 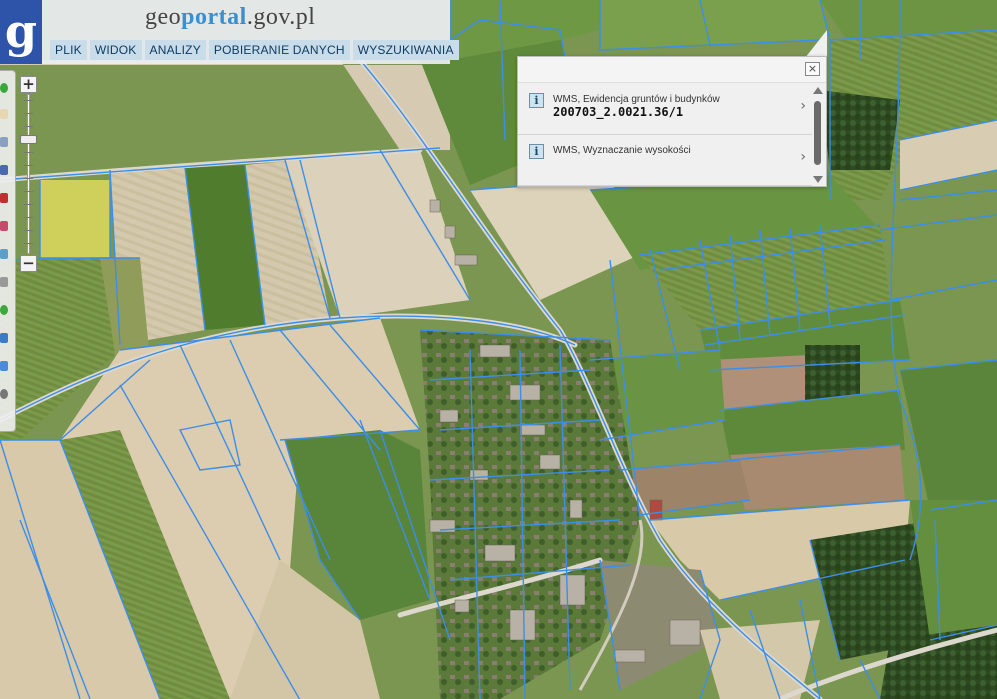 What do you see at coordinates (812, 69) in the screenshot?
I see `close-button: ×` at bounding box center [812, 69].